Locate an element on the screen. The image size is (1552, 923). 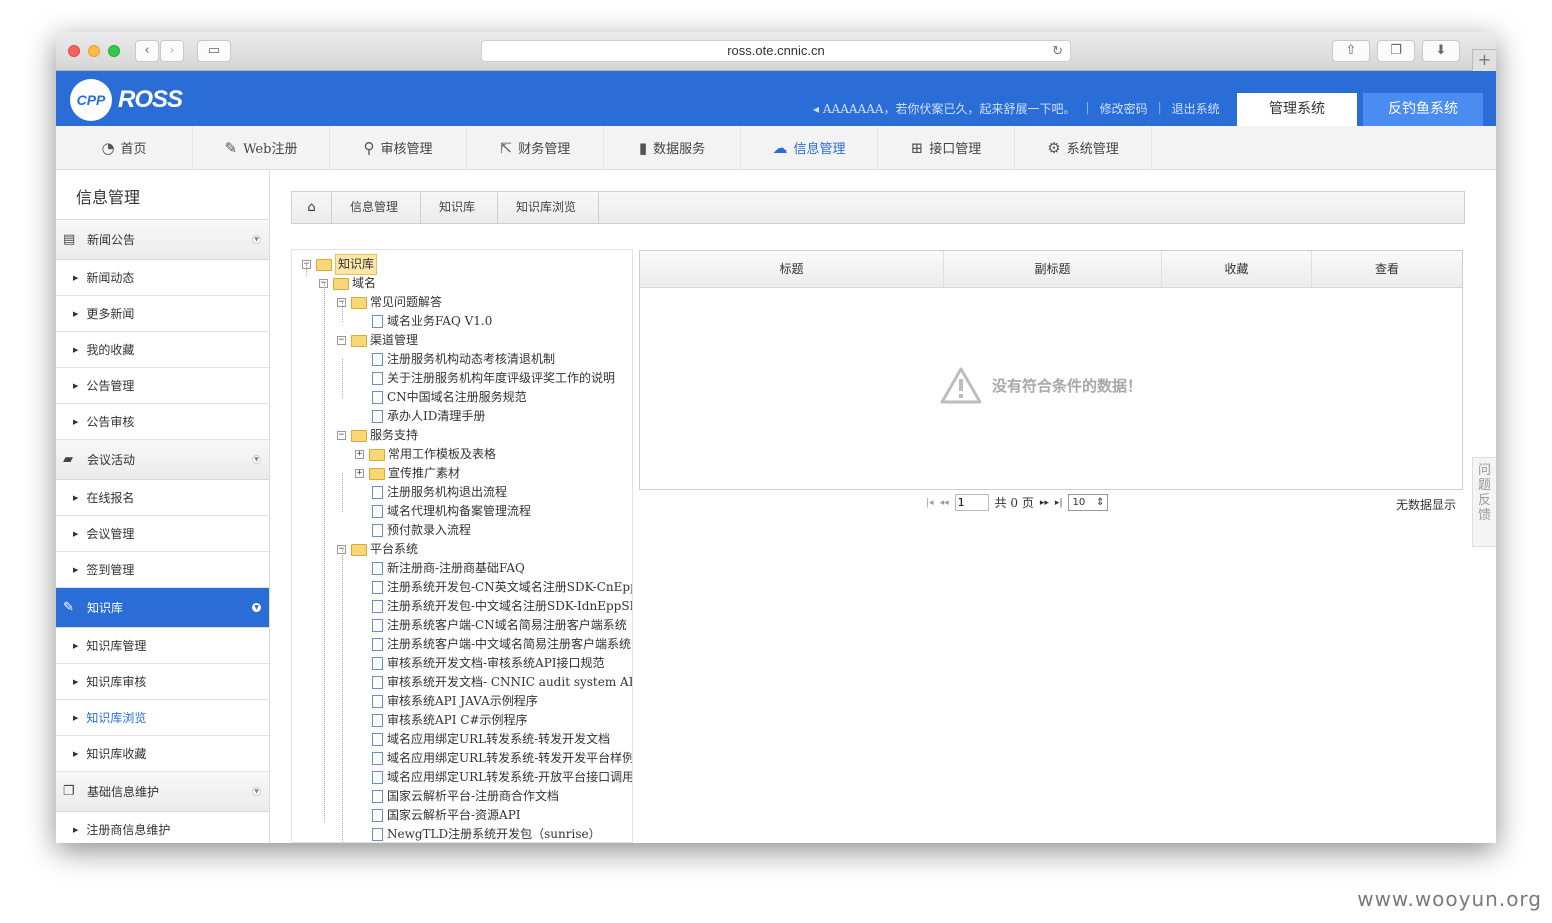
tree-node: 国家云解析平台-注册商合作文档 is located at coordinates (465, 796).